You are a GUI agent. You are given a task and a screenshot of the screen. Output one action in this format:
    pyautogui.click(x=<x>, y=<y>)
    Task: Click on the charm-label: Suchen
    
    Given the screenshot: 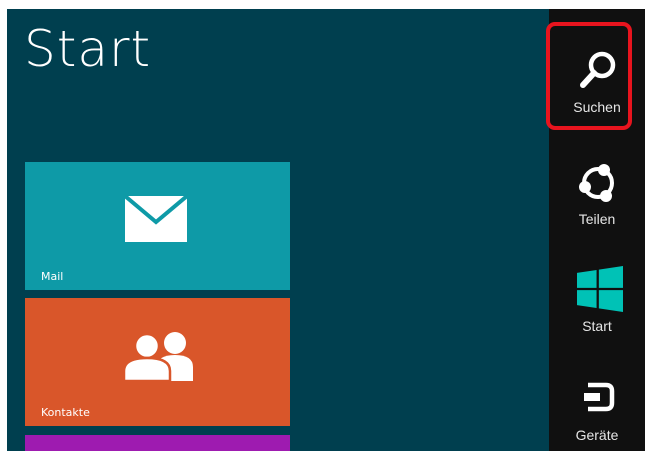 What is the action you would take?
    pyautogui.click(x=597, y=107)
    